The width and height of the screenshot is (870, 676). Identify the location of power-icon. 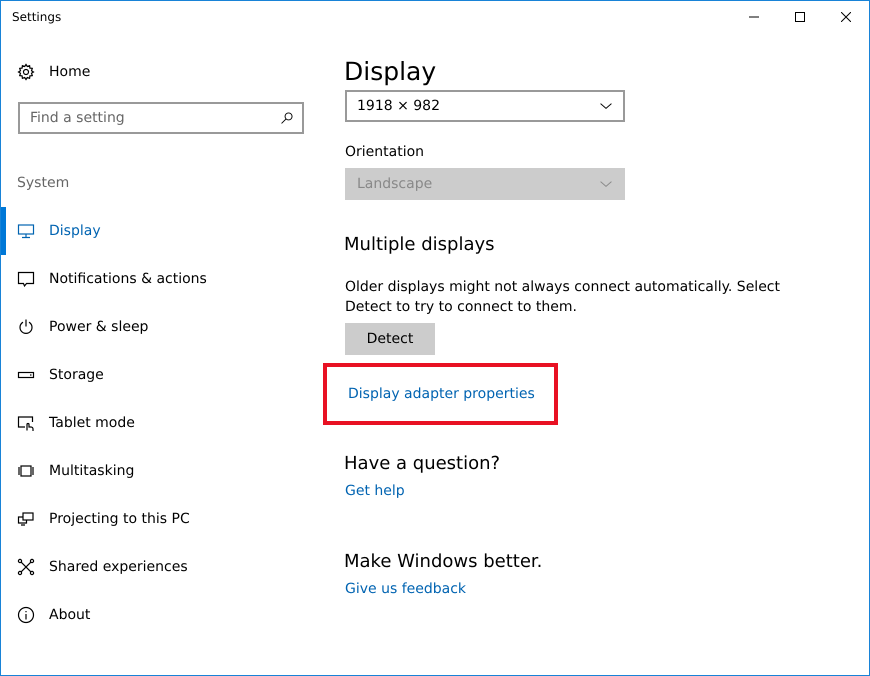
(26, 327).